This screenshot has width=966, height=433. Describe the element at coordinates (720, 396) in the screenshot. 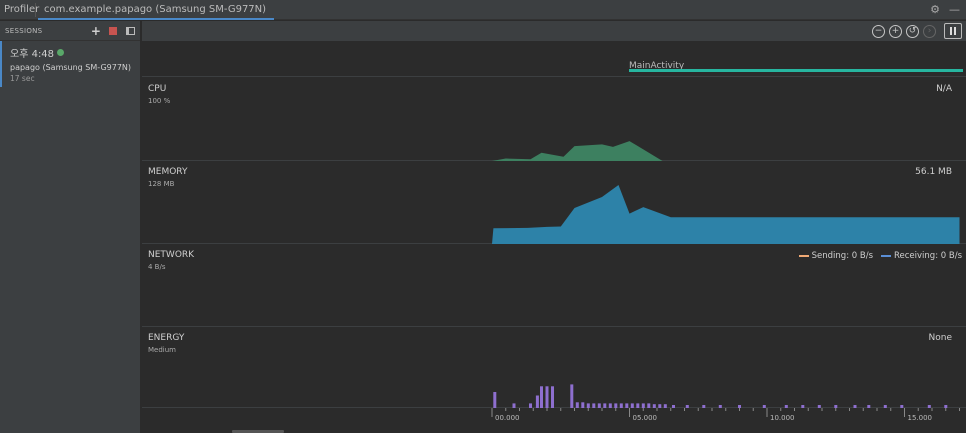

I see `energy-chart` at that location.